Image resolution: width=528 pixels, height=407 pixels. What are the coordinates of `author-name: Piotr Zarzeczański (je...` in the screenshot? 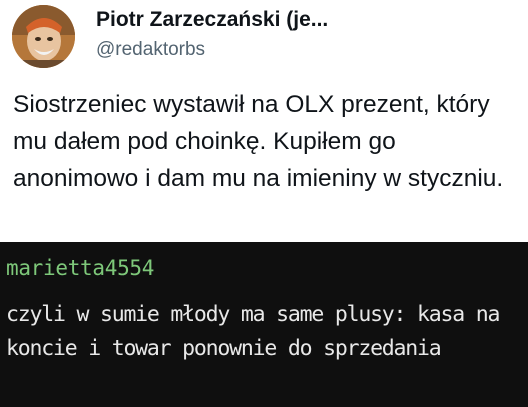 It's located at (212, 20).